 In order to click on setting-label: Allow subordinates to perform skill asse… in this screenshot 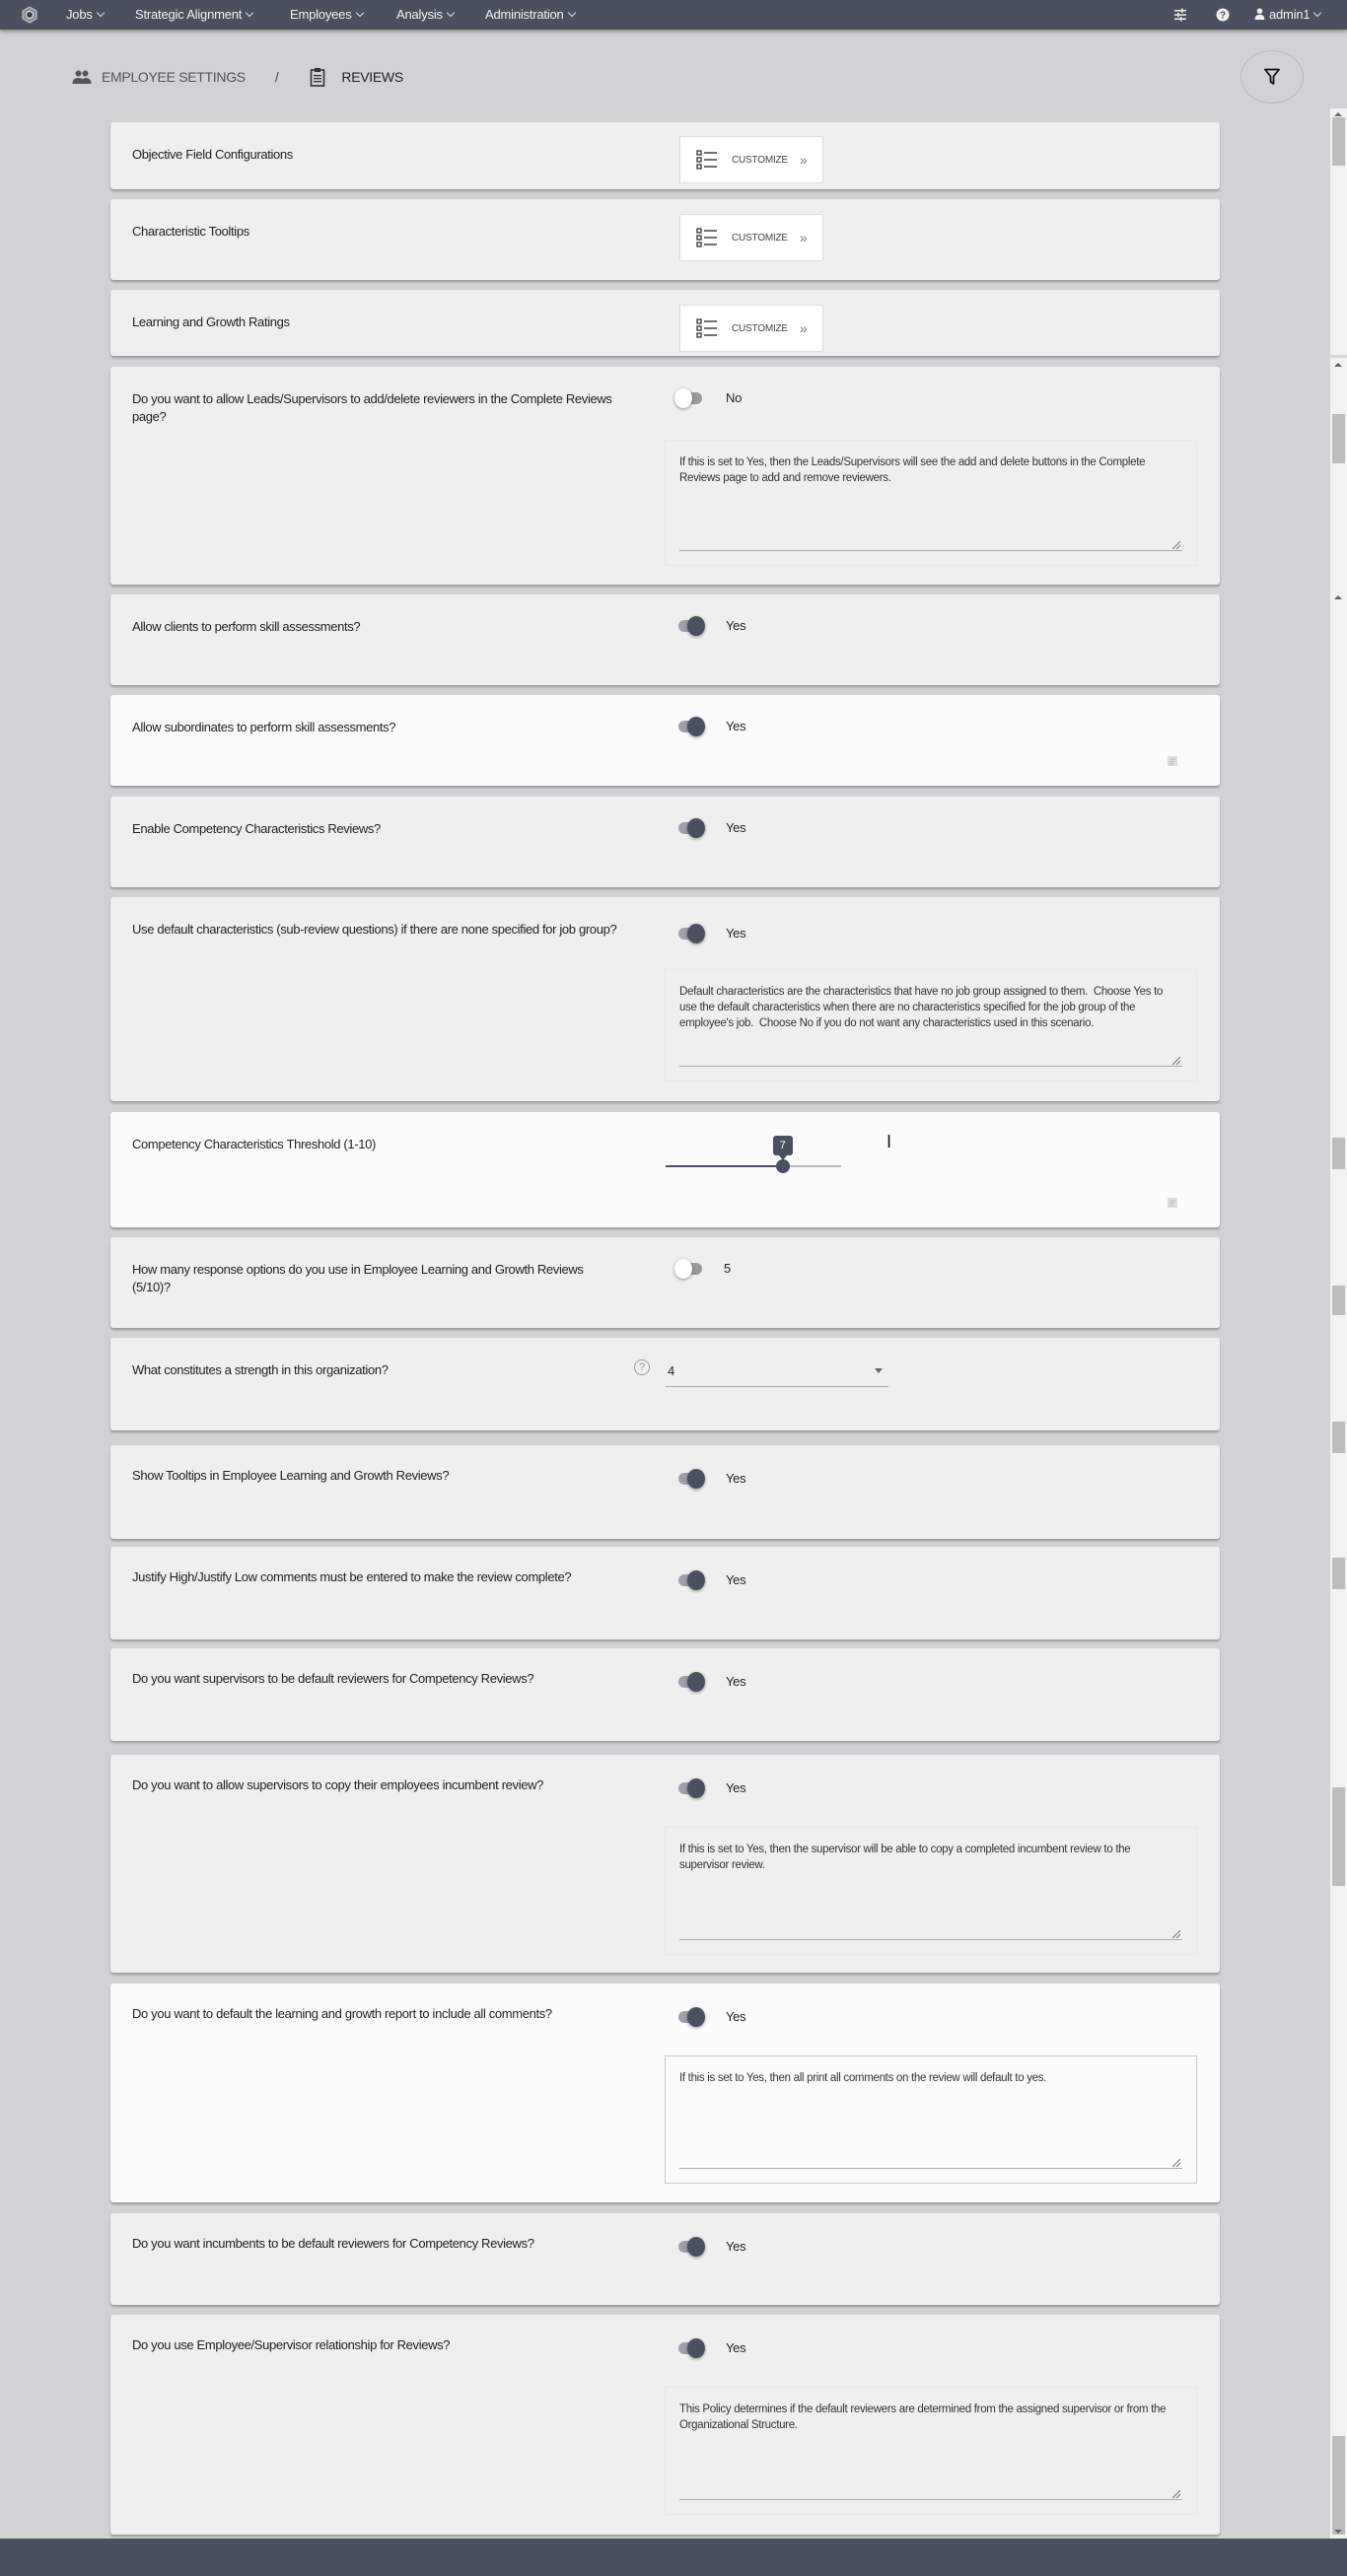, I will do `click(264, 727)`.